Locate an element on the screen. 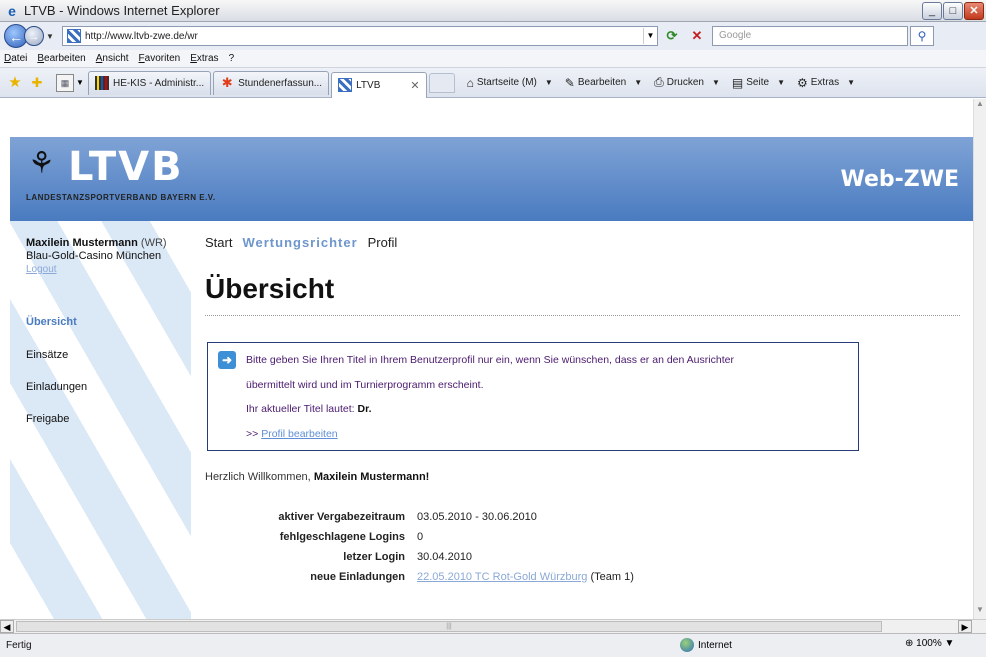 This screenshot has width=986, height=657. tab-close-icon: ✕ is located at coordinates (399, 85).